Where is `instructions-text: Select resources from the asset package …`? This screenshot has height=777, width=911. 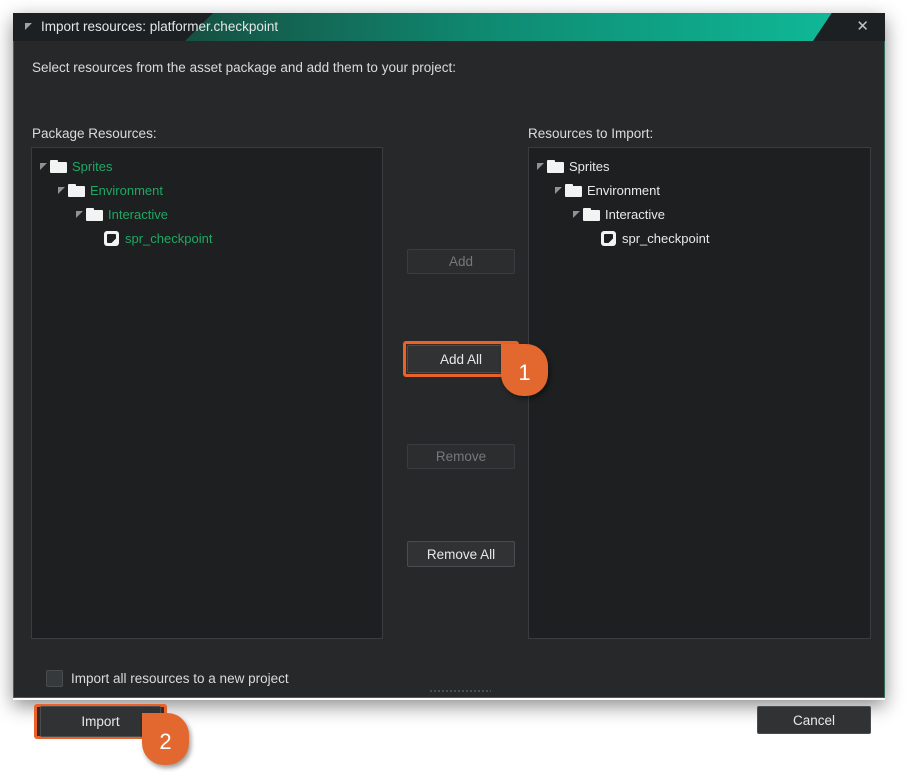
instructions-text: Select resources from the asset package … is located at coordinates (244, 67).